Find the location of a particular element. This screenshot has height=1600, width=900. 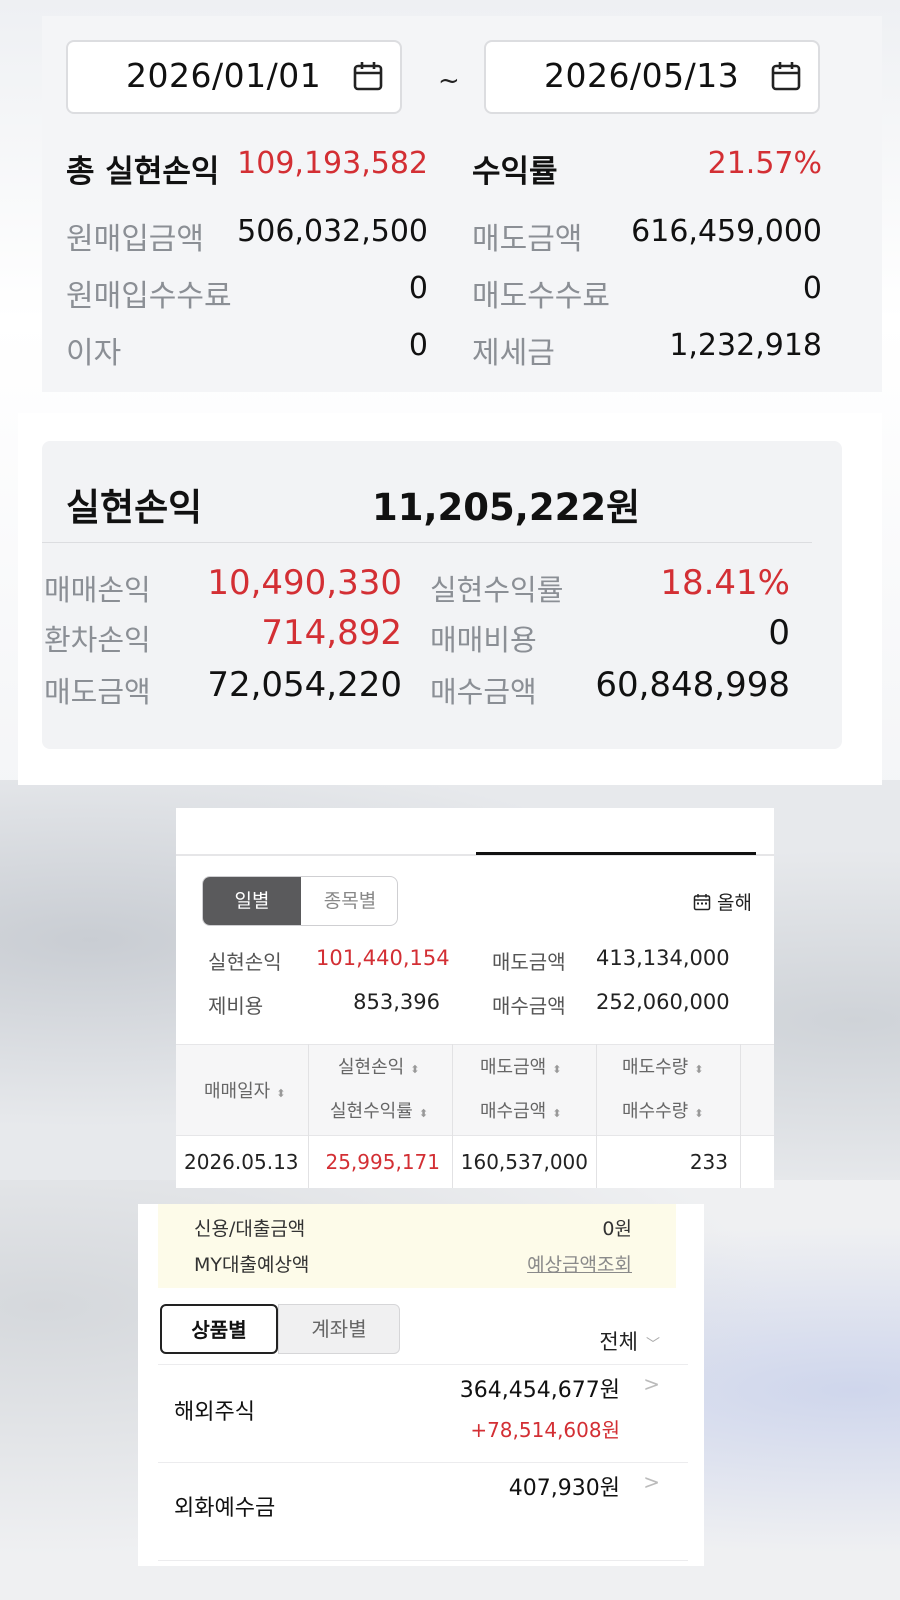

period-label: 올해 is located at coordinates (734, 903).